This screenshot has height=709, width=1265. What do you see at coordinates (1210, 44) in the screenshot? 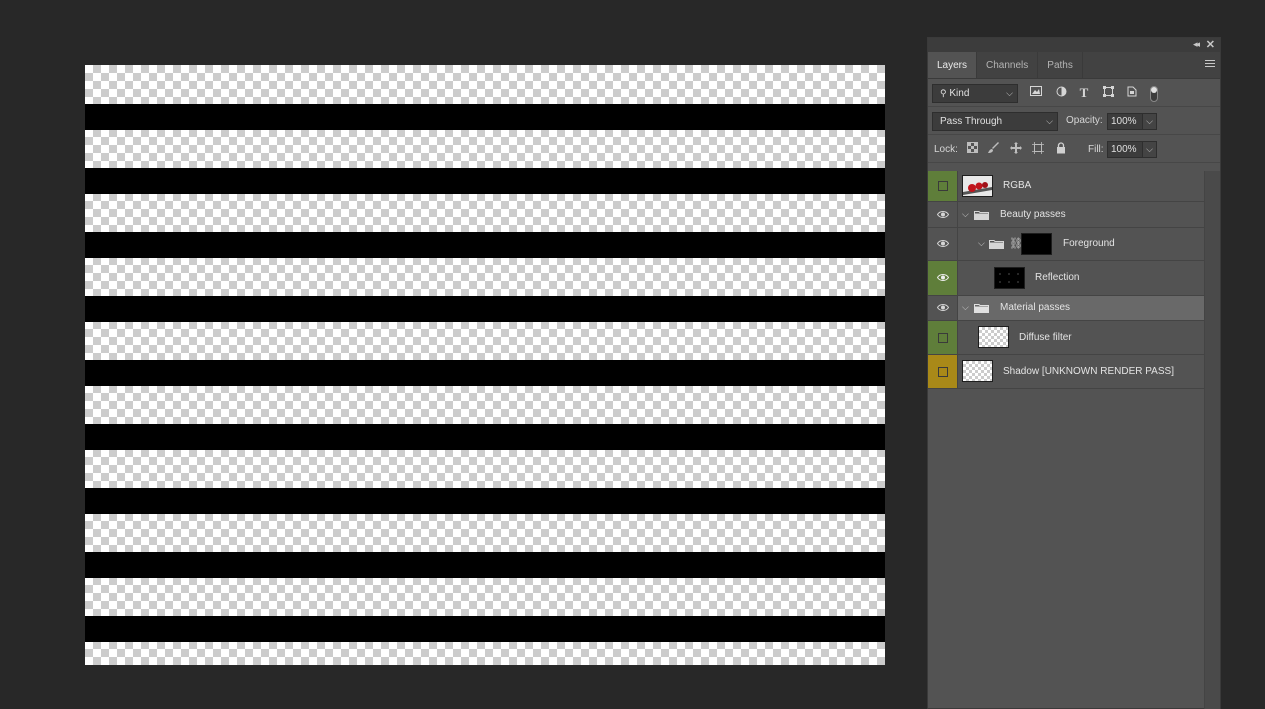
I see `close-icon: ✕` at bounding box center [1210, 44].